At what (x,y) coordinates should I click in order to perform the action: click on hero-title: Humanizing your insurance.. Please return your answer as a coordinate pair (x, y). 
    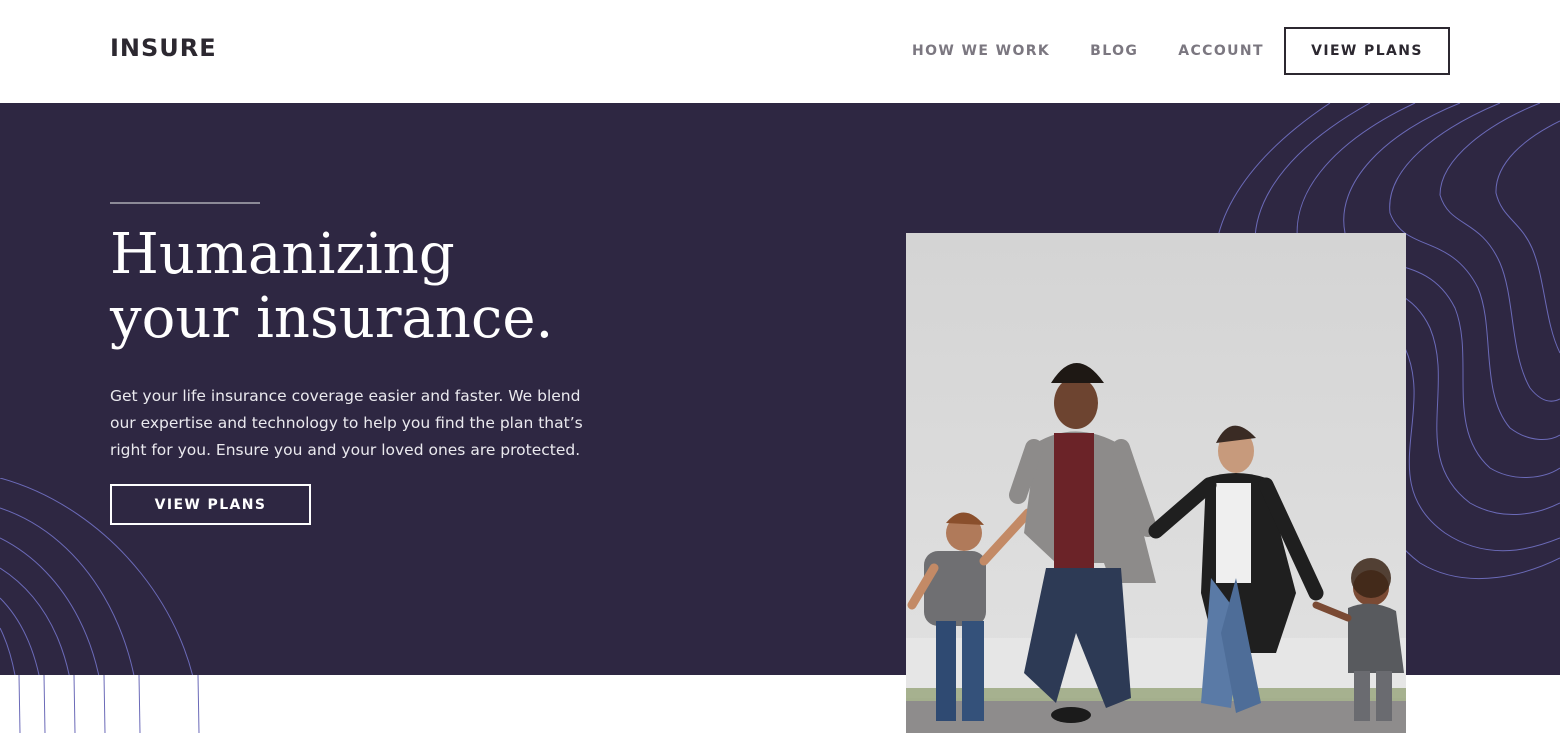
    Looking at the image, I should click on (410, 287).